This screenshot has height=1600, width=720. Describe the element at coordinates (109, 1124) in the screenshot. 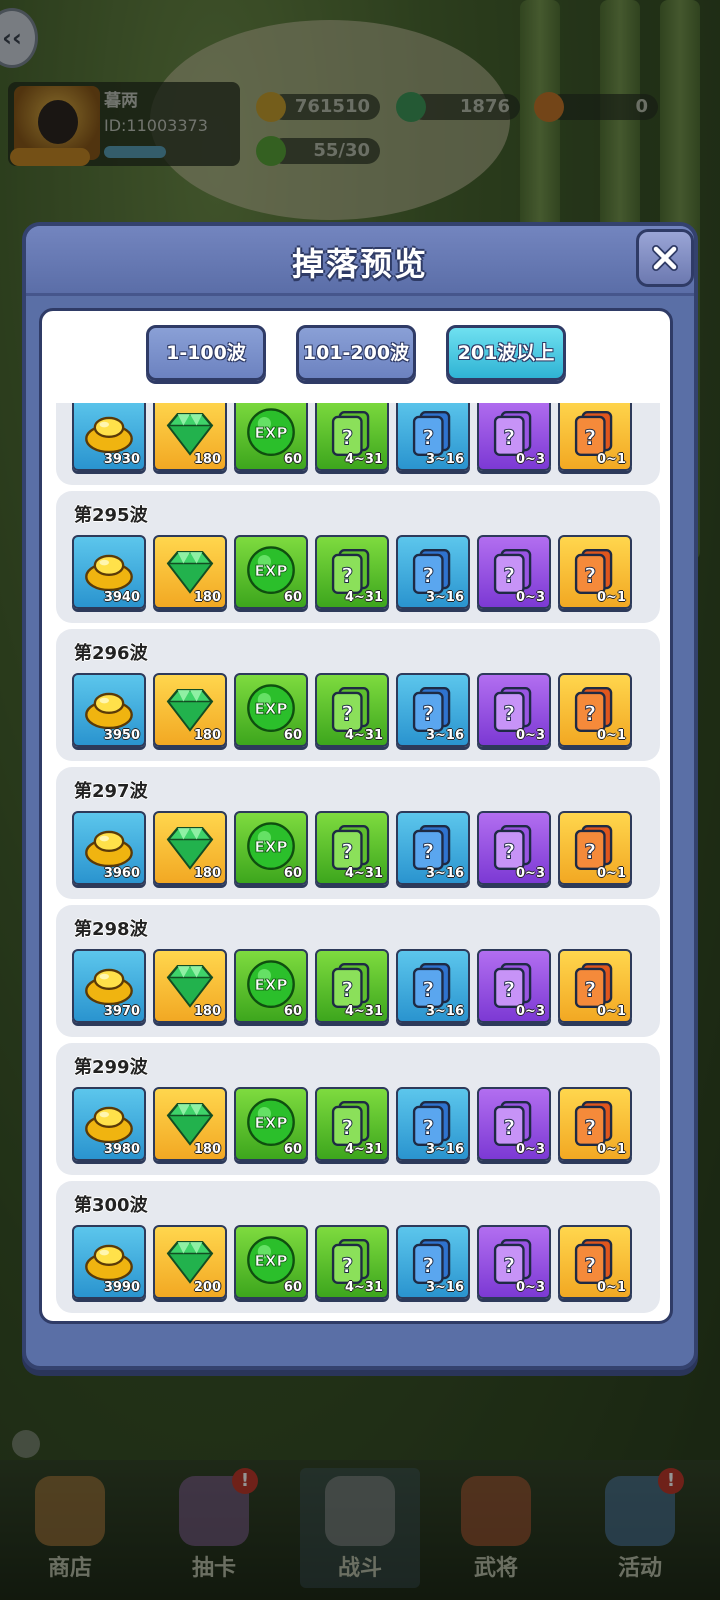

I see `reward-item-gold-ingot: 3980` at that location.